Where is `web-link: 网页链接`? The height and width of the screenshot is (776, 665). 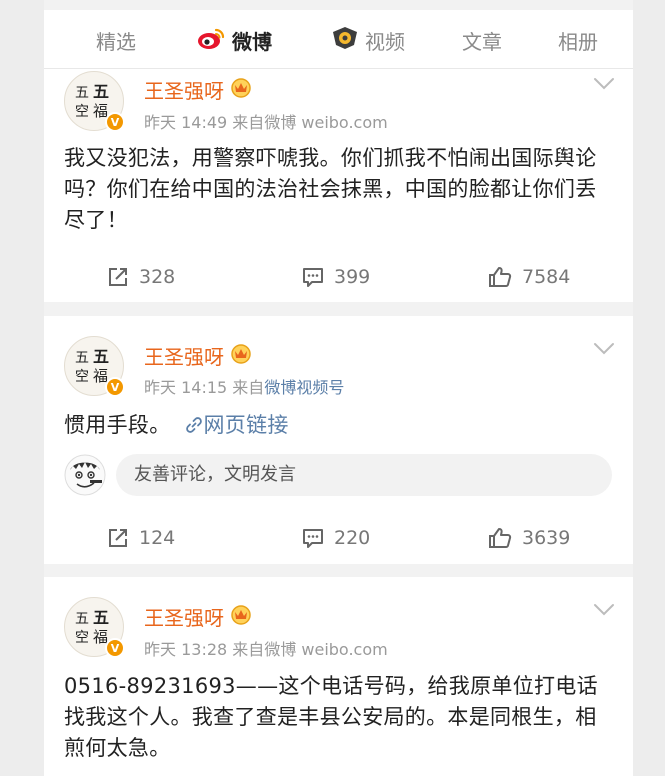
web-link: 网页链接 is located at coordinates (236, 425).